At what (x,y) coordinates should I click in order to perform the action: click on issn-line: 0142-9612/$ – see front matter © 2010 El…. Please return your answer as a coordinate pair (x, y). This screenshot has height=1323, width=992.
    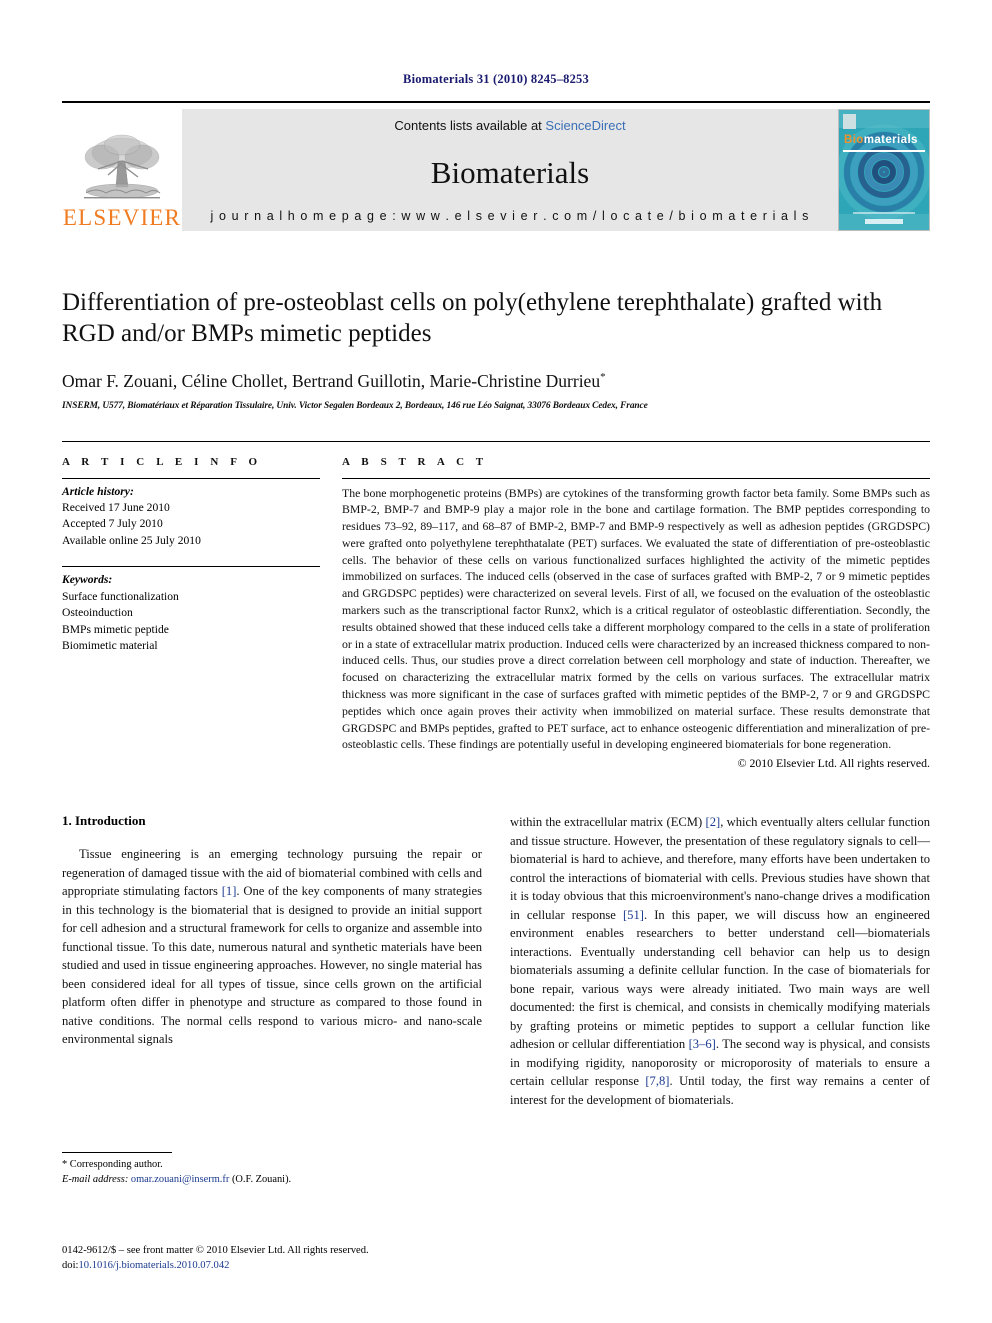
    Looking at the image, I should click on (215, 1250).